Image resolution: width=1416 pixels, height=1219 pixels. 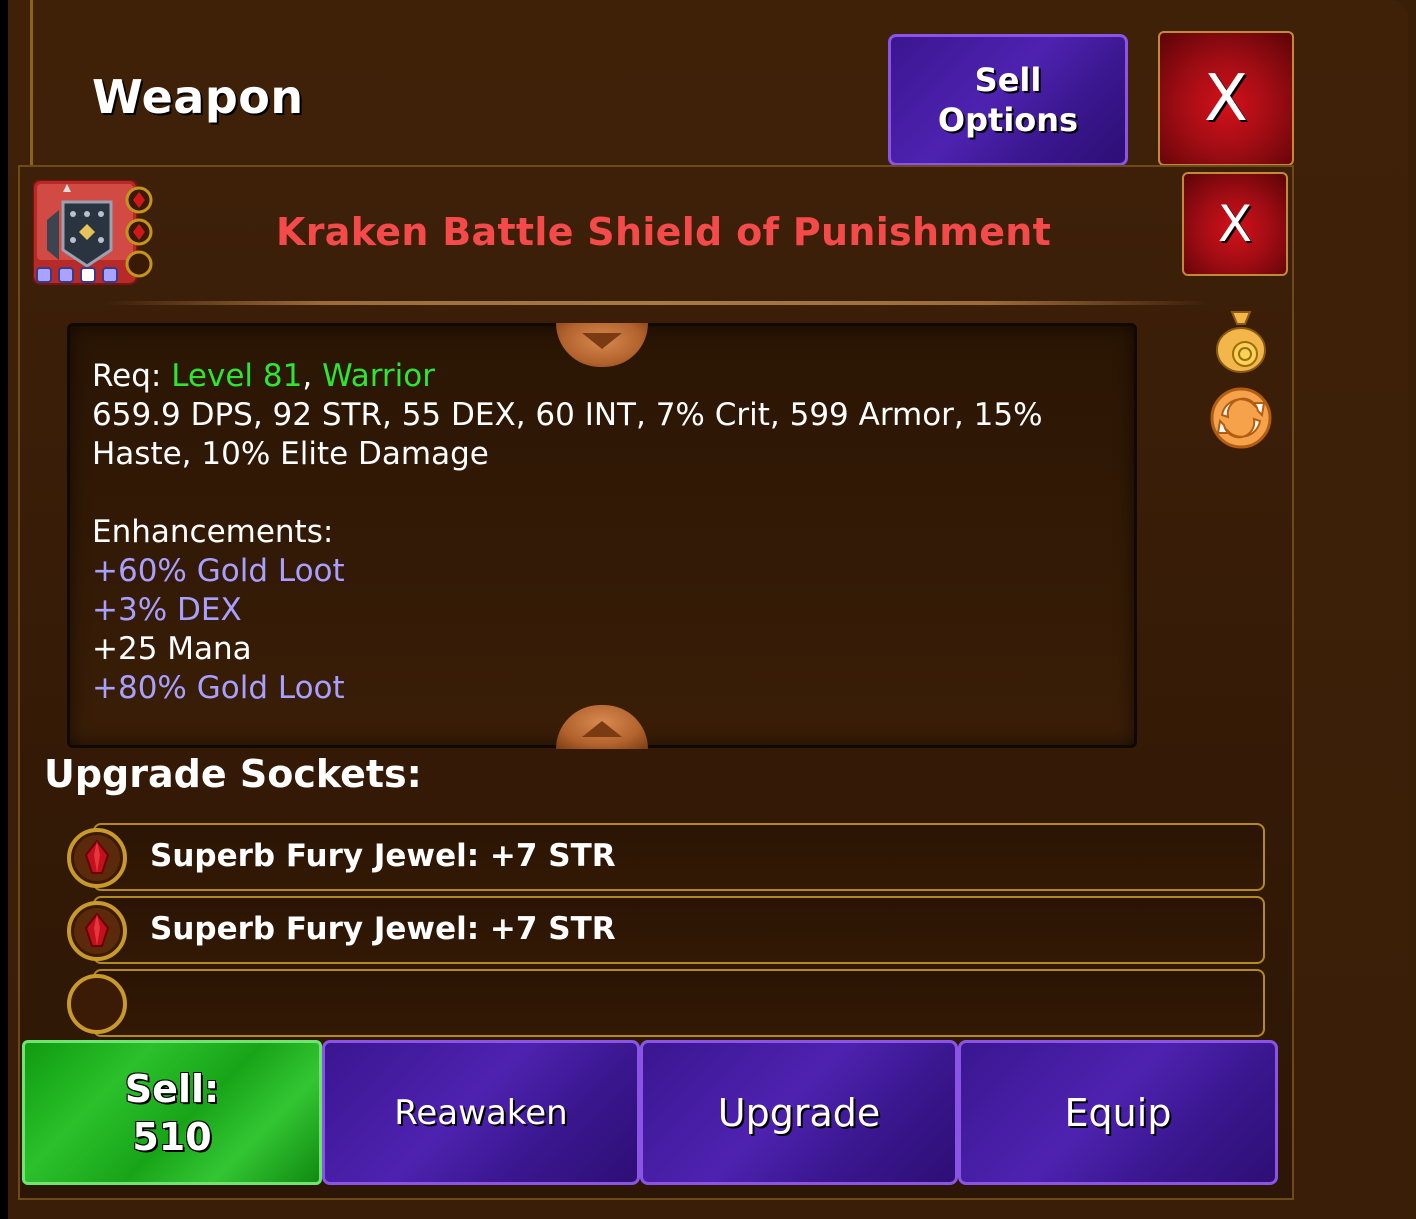 What do you see at coordinates (572, 376) in the screenshot?
I see `requirement-line: Req: Level 81, Warrior` at bounding box center [572, 376].